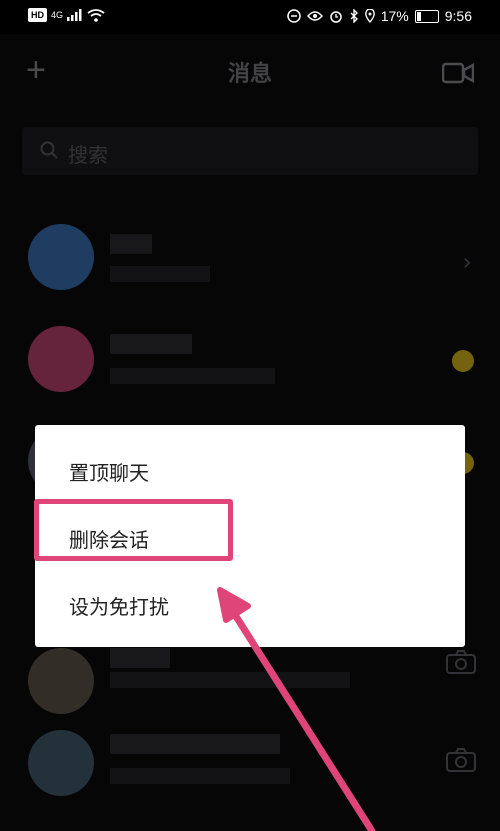 The image size is (500, 831). What do you see at coordinates (293, 16) in the screenshot?
I see `data-saver-icon` at bounding box center [293, 16].